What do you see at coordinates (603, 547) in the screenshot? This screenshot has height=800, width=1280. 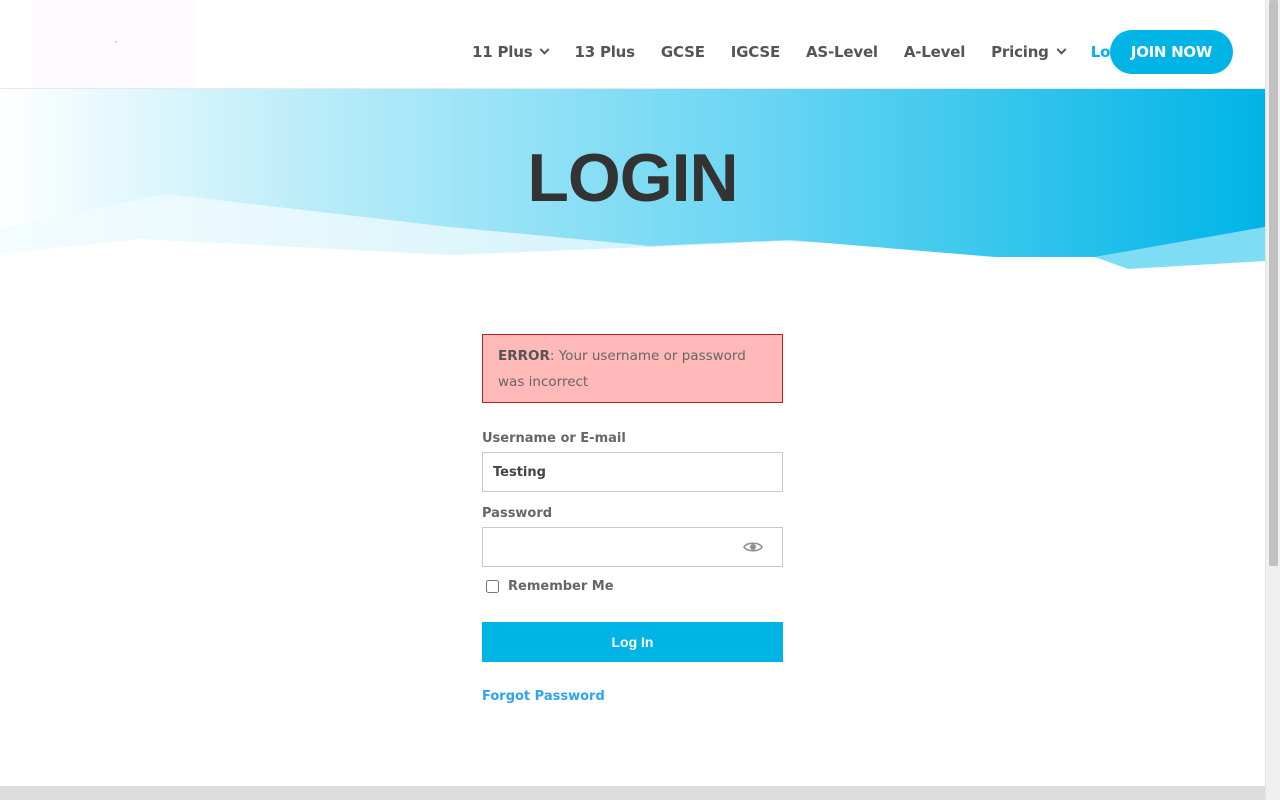 I see `password-input` at bounding box center [603, 547].